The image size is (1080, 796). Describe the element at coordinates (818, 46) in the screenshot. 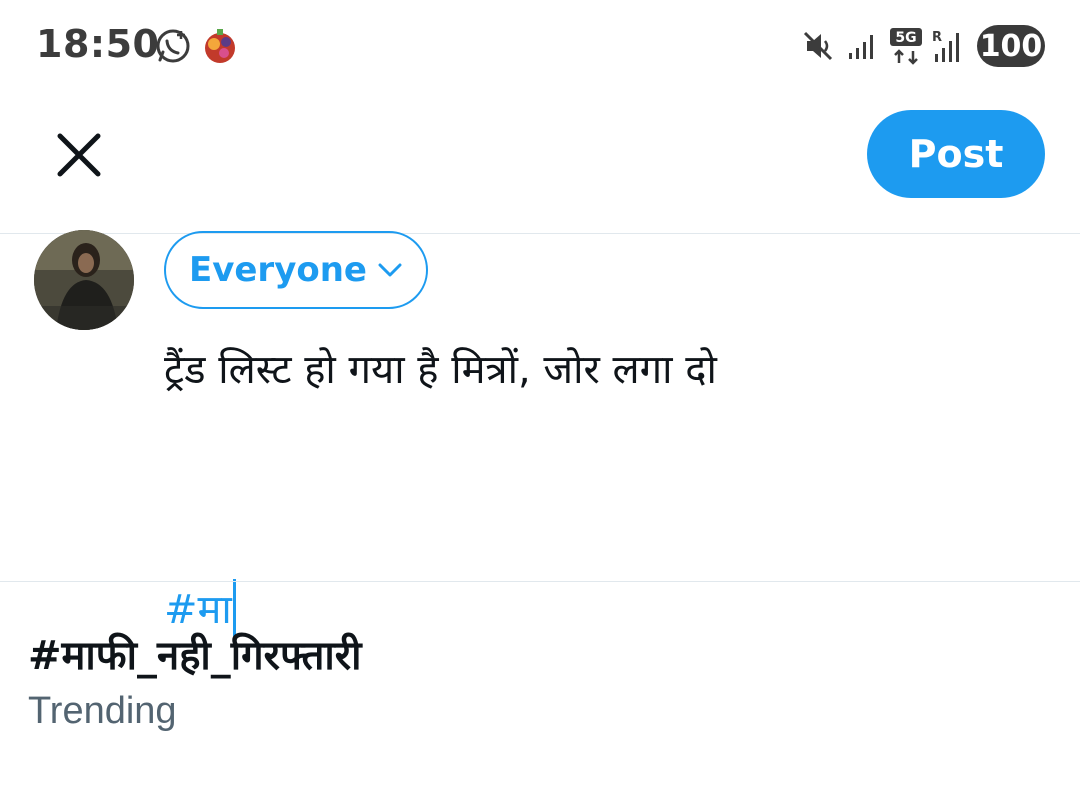

I see `mute-icon` at that location.